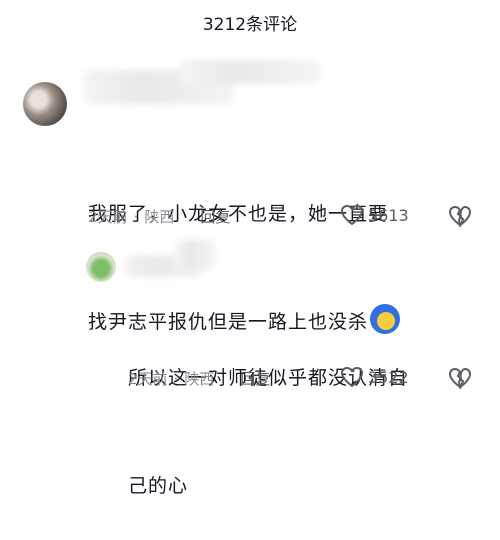 The width and height of the screenshot is (500, 540). I want to click on comment-meta: 2天前 · 陕西 回复, so click(159, 216).